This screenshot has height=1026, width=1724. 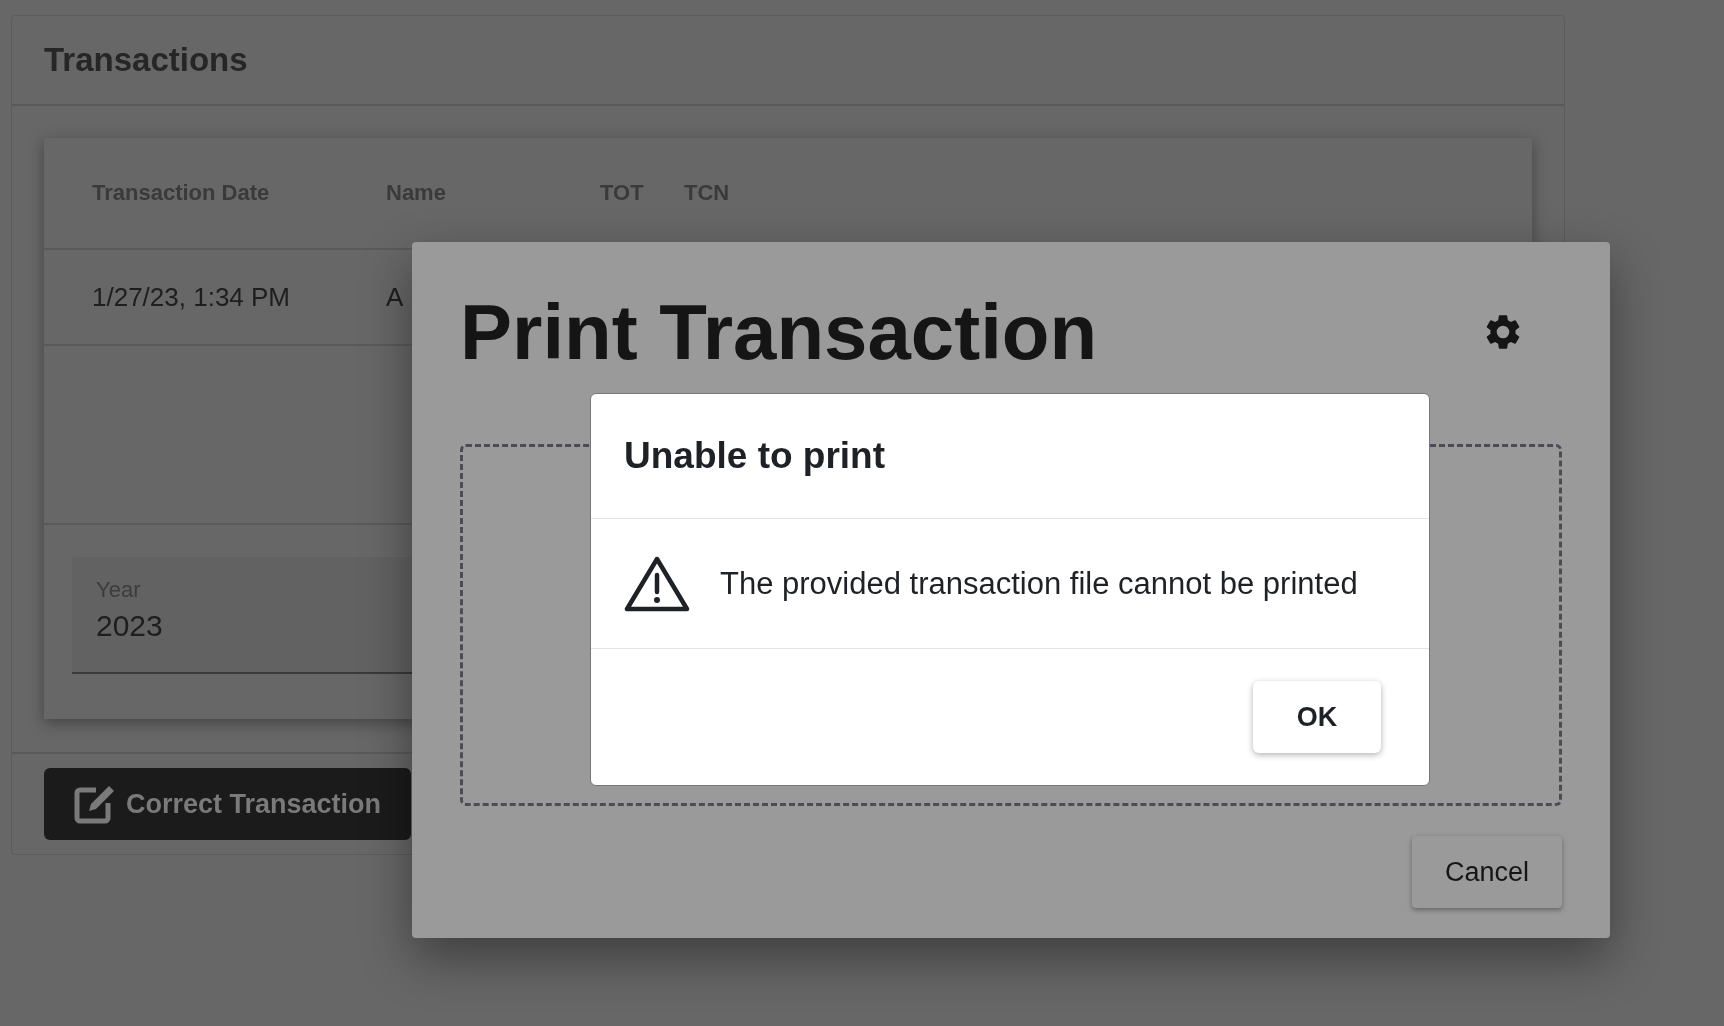 I want to click on correct-transaction-button: Correct Transaction, so click(x=228, y=804).